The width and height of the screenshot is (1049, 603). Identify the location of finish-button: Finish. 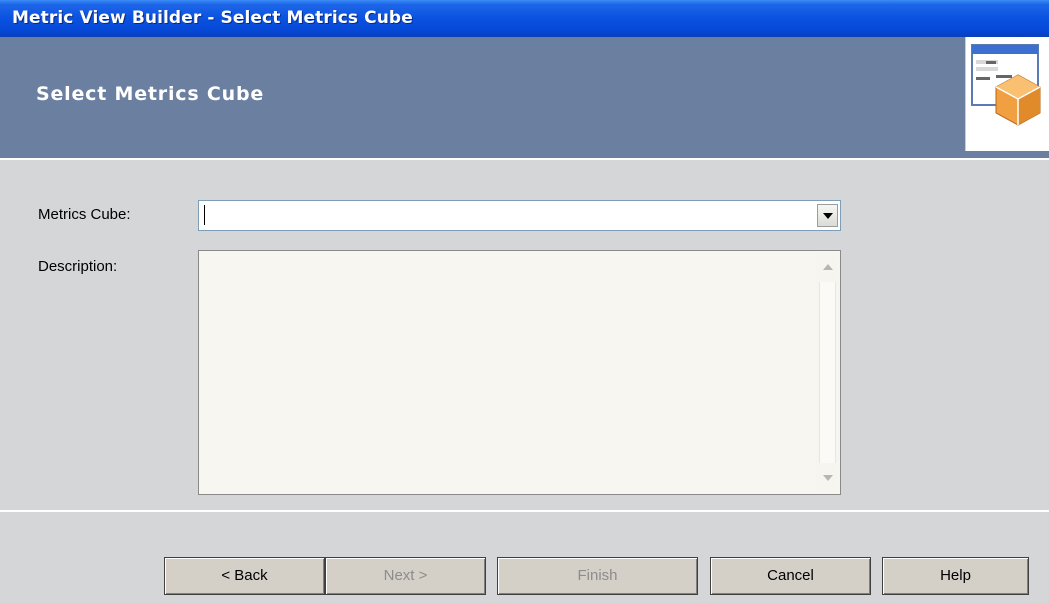
(597, 576).